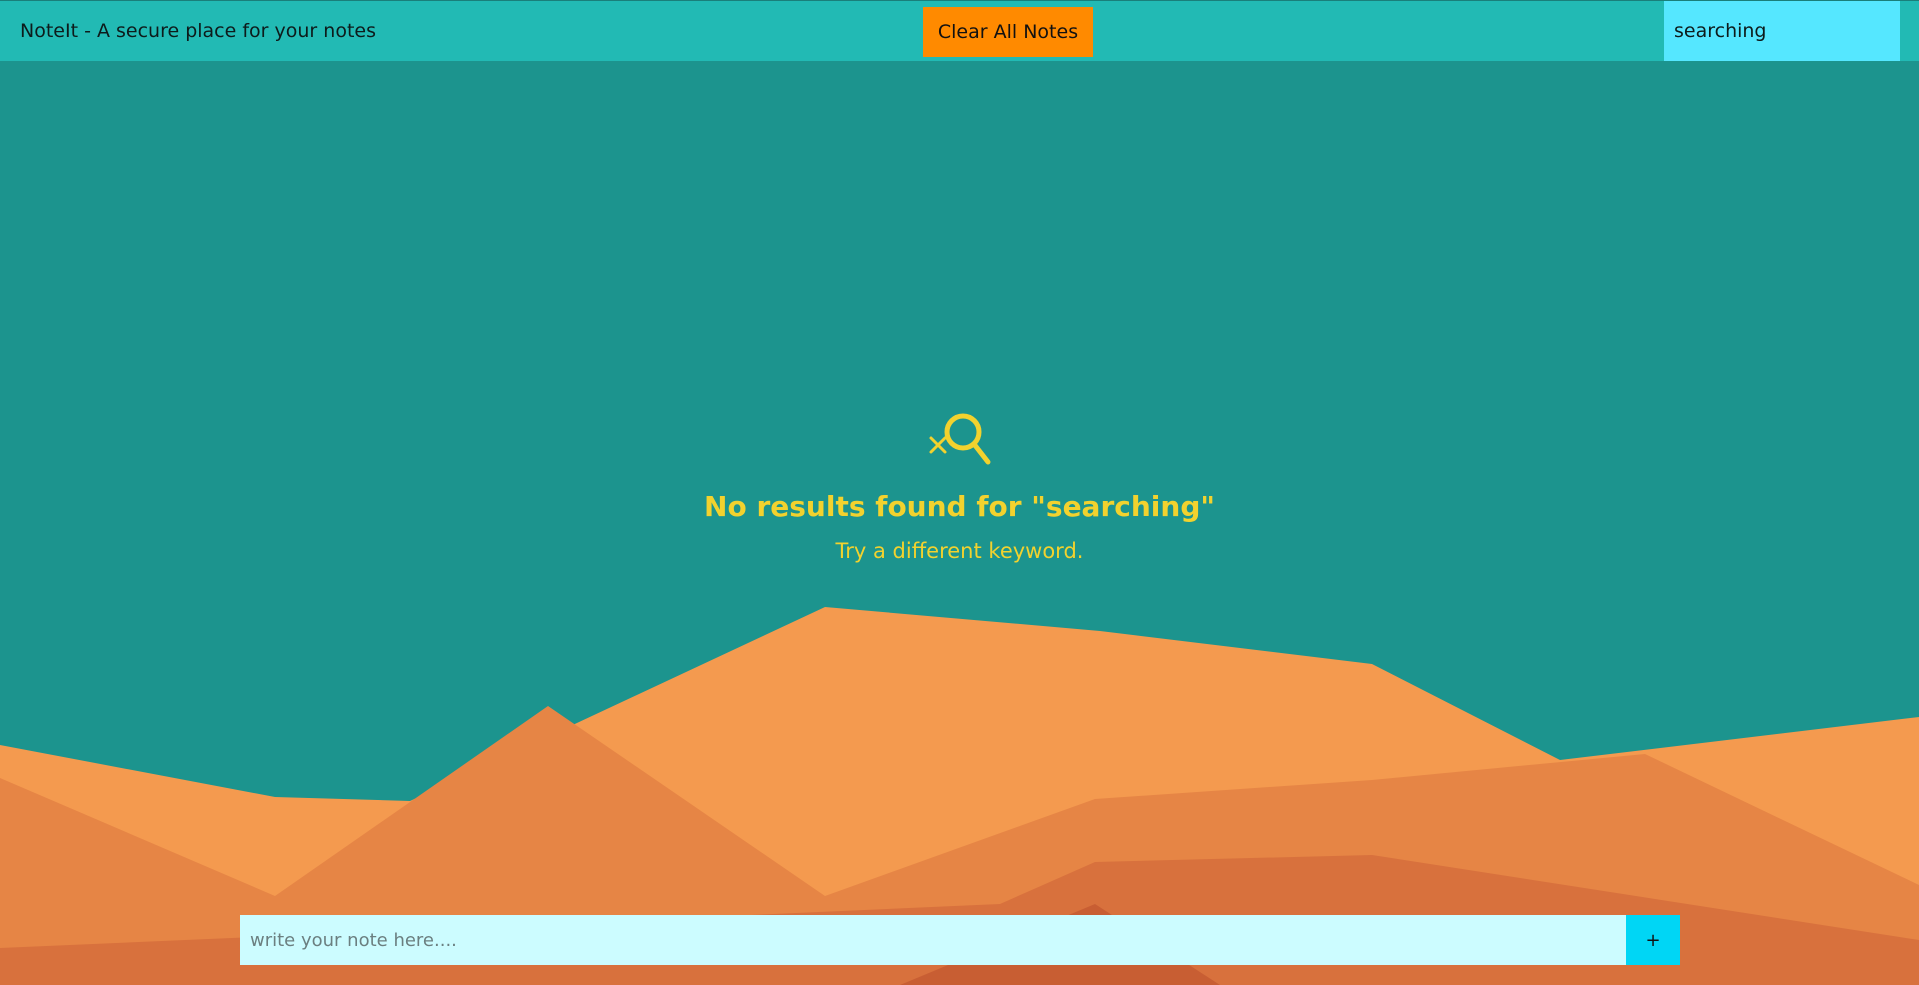  Describe the element at coordinates (933, 940) in the screenshot. I see `note-input` at that location.